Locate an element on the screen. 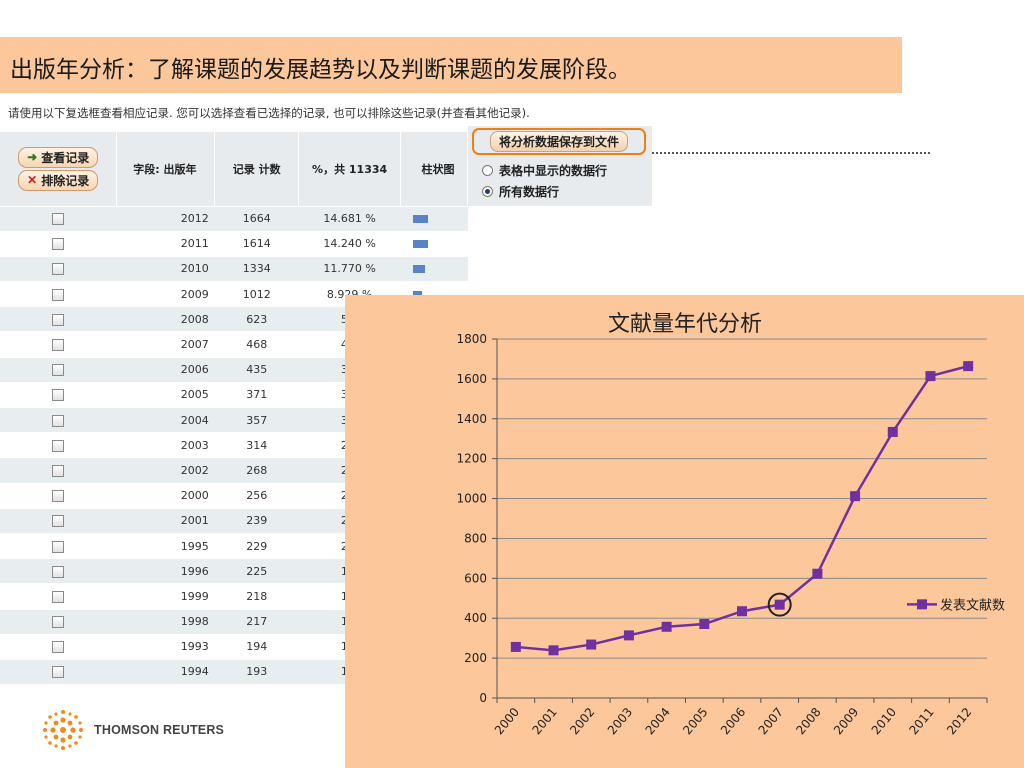  action-header: ➜ 查看记录 ✕ 排除记录 is located at coordinates (59, 169).